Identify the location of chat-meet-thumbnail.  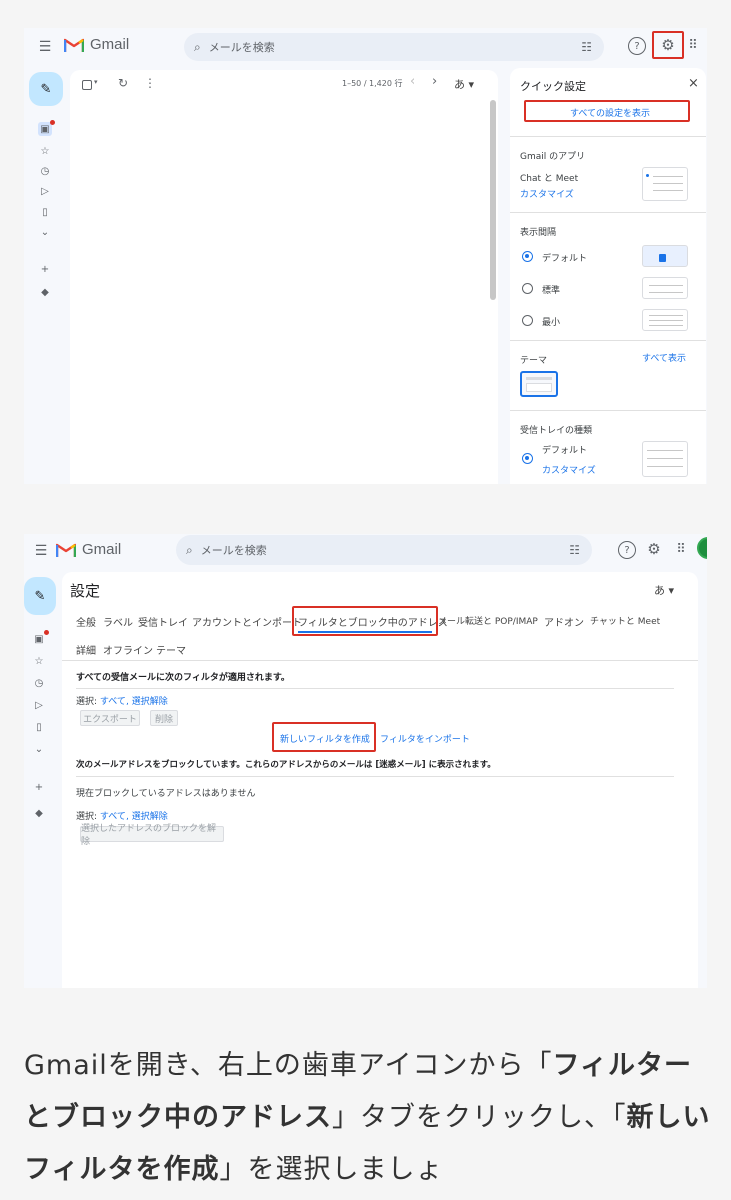
(665, 184).